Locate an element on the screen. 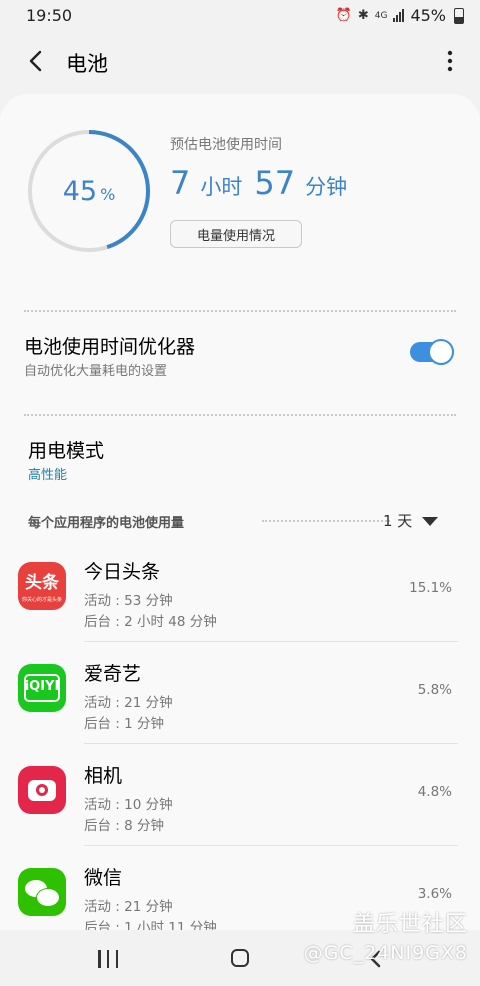 This screenshot has height=986, width=480. wechat-icon is located at coordinates (42, 892).